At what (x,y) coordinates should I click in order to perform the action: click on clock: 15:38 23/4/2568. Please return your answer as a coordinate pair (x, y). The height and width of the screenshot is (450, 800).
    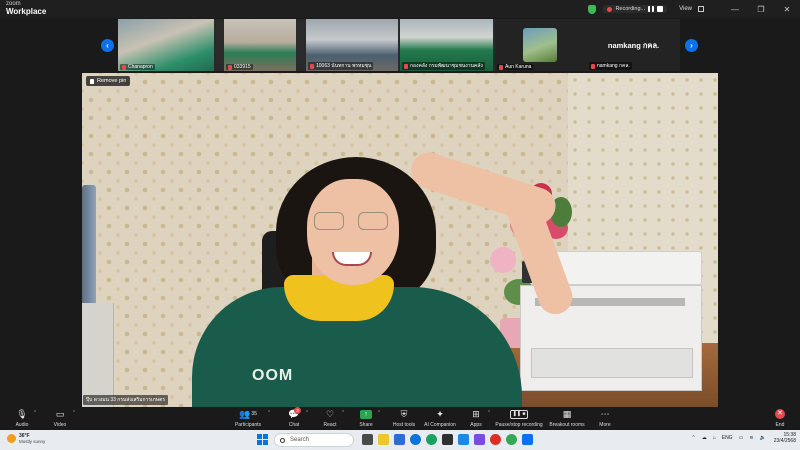
    Looking at the image, I should click on (785, 438).